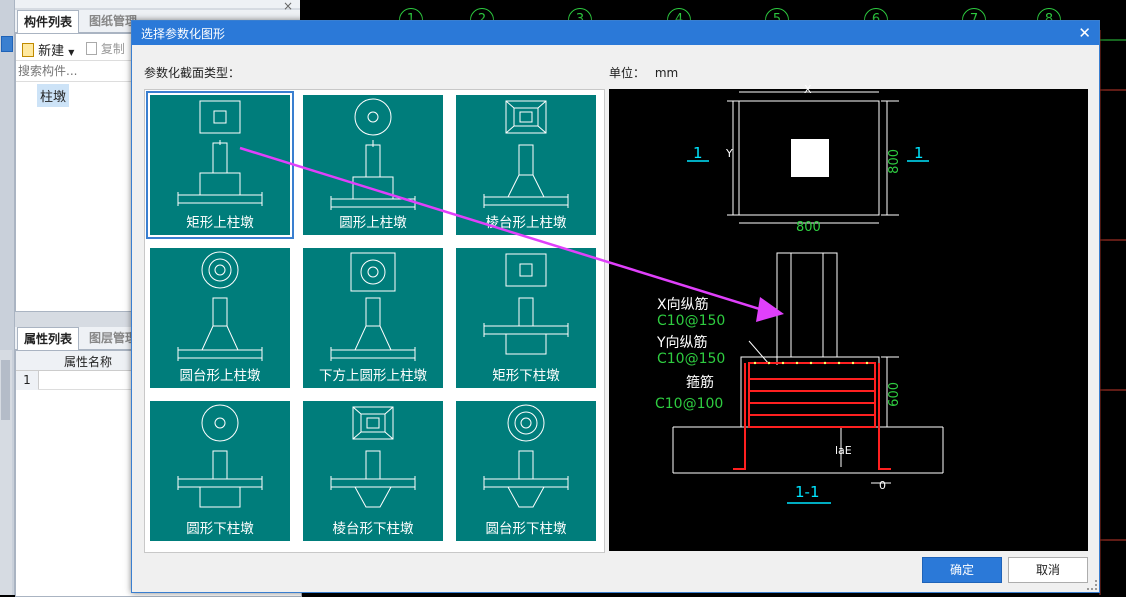 The height and width of the screenshot is (597, 1126). What do you see at coordinates (666, 73) in the screenshot?
I see `unit-value: mm` at bounding box center [666, 73].